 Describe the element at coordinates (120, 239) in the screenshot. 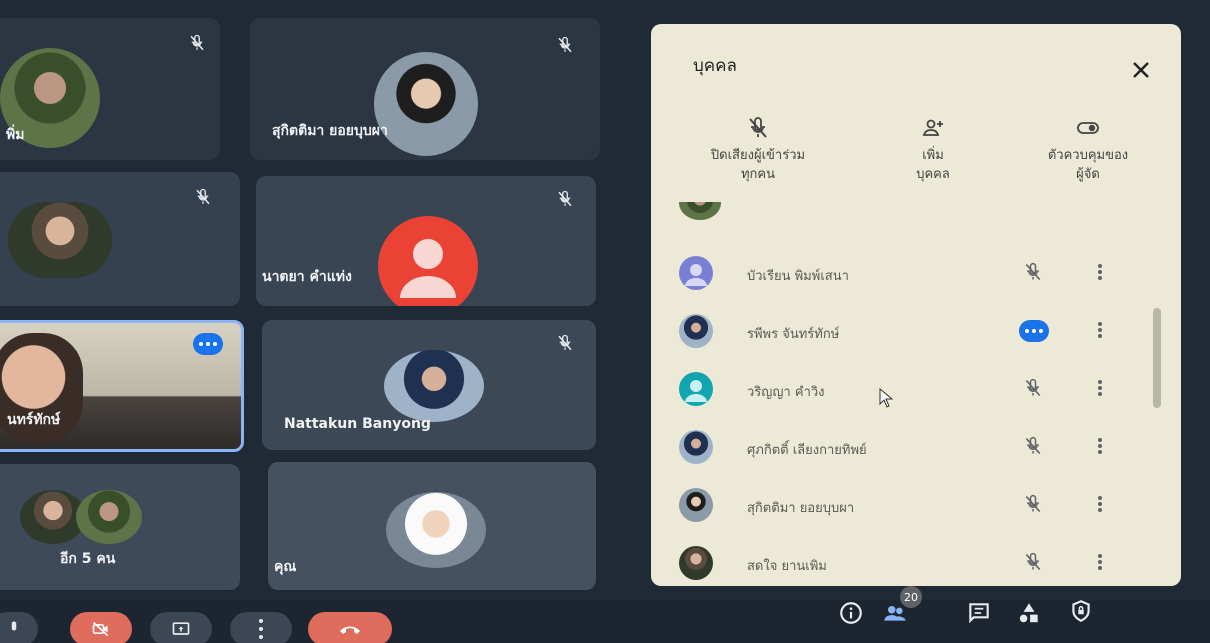

I see `participant-tile` at that location.